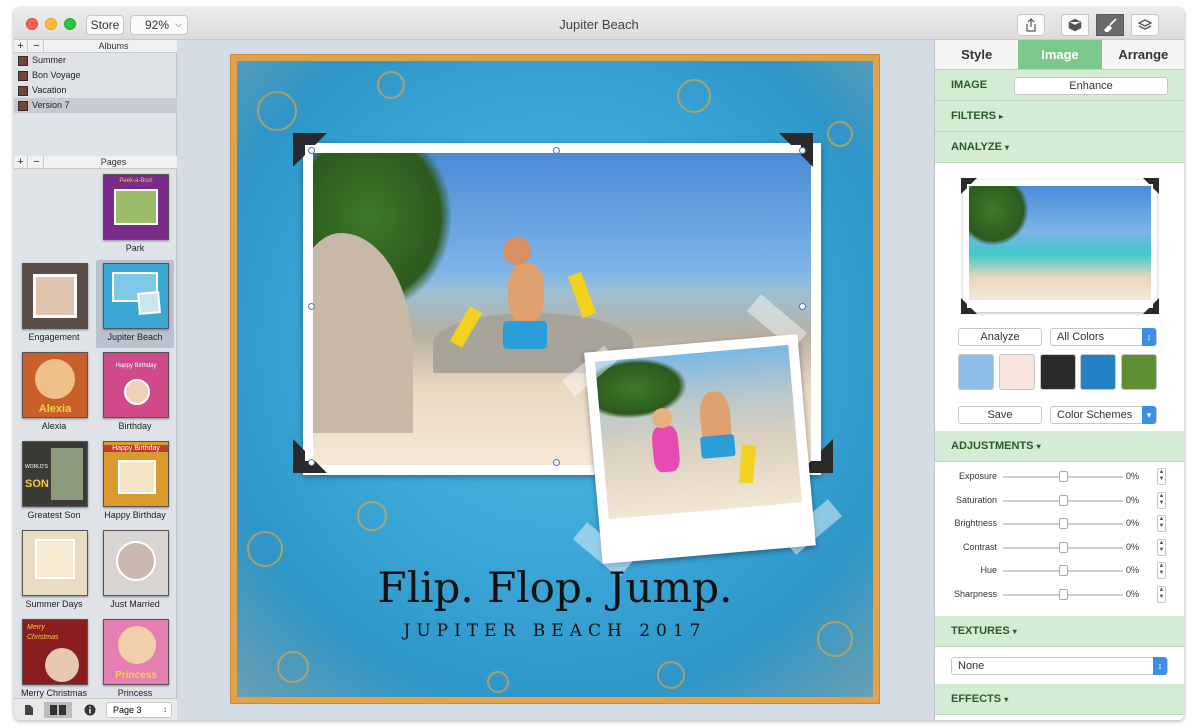  What do you see at coordinates (95, 105) in the screenshot?
I see `album-item-version-7: Version 7` at bounding box center [95, 105].